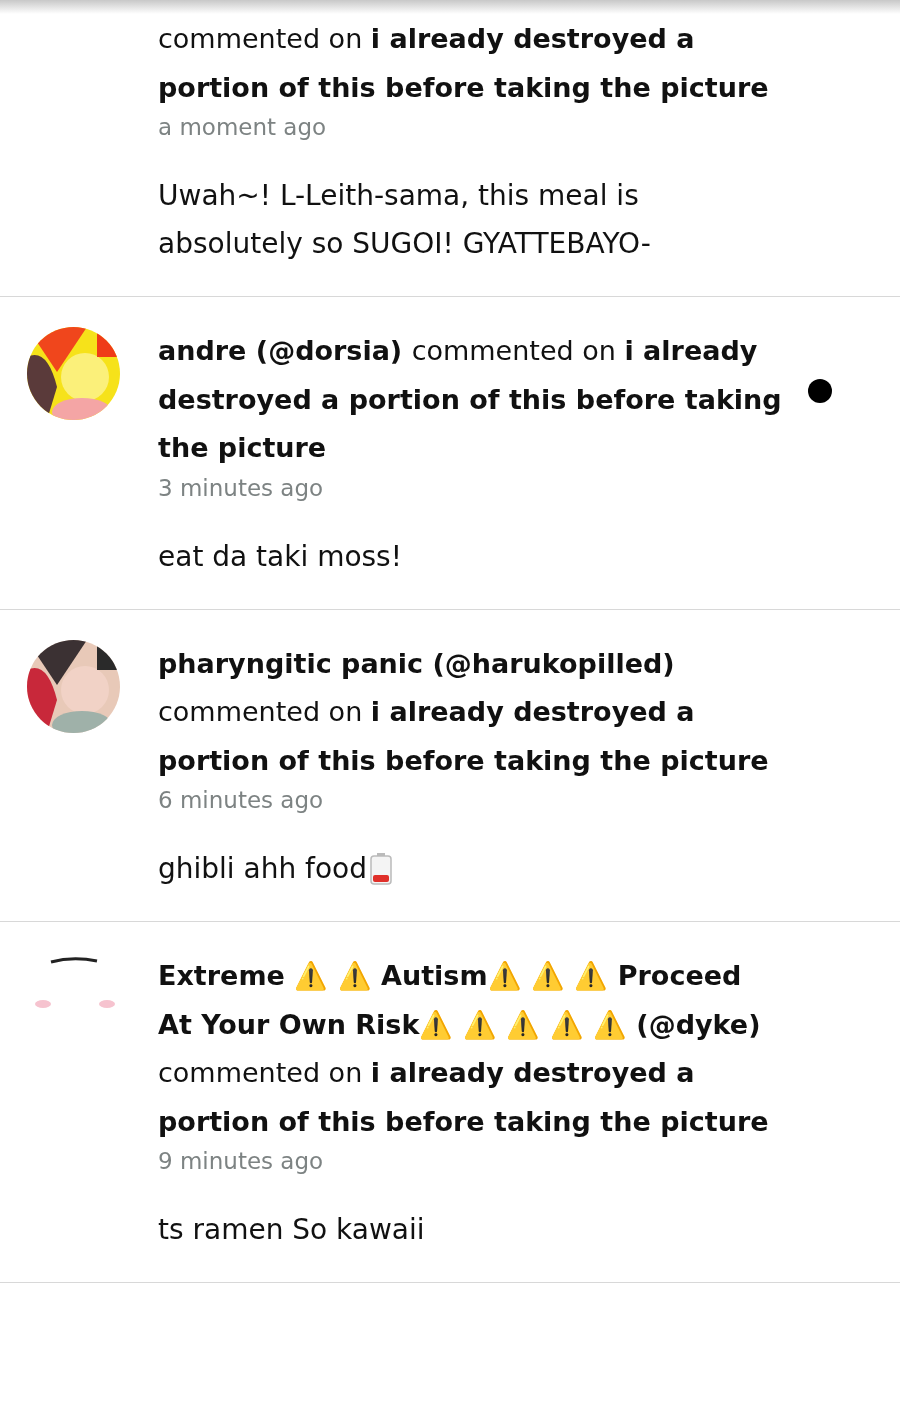 The height and width of the screenshot is (1408, 900). What do you see at coordinates (381, 869) in the screenshot?
I see `battery-icon` at bounding box center [381, 869].